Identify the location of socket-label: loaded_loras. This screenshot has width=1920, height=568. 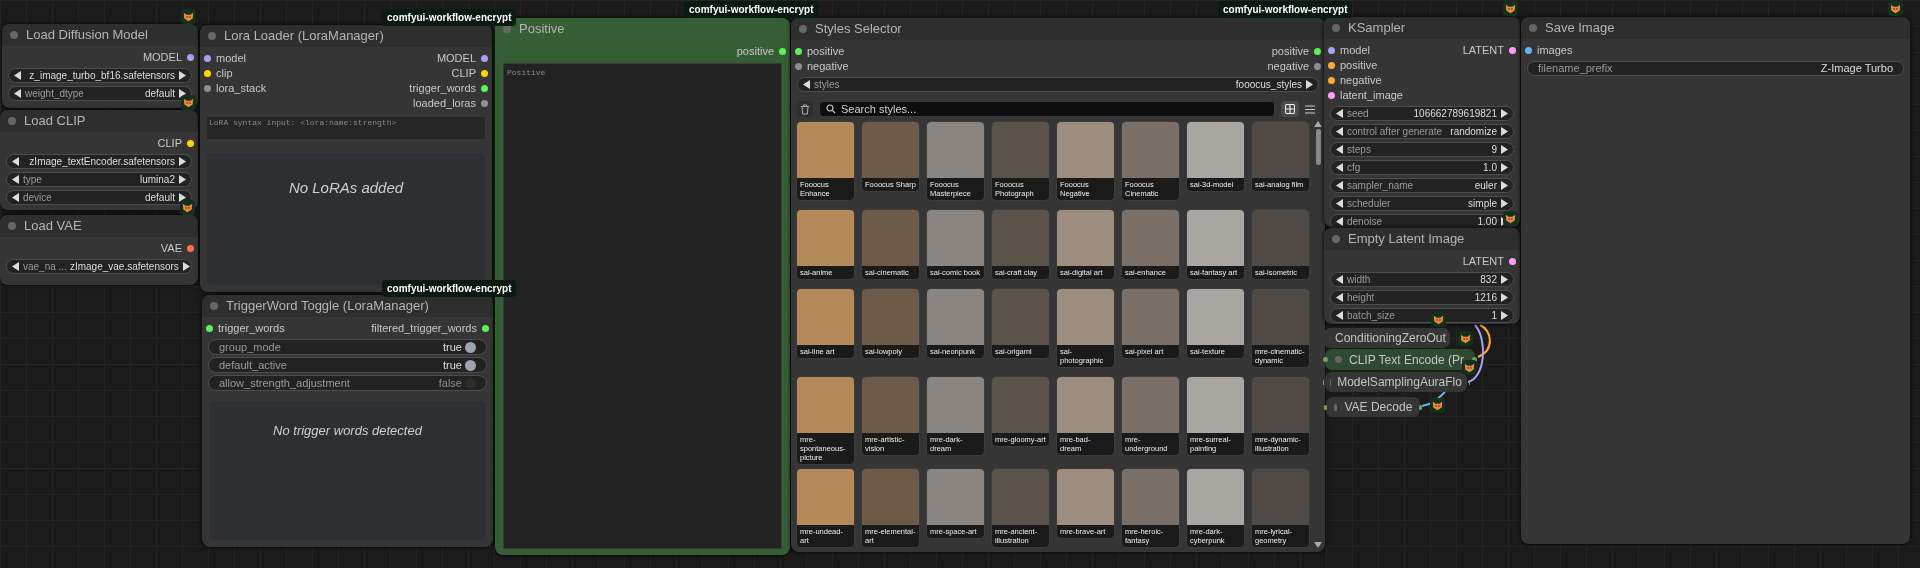
(444, 104).